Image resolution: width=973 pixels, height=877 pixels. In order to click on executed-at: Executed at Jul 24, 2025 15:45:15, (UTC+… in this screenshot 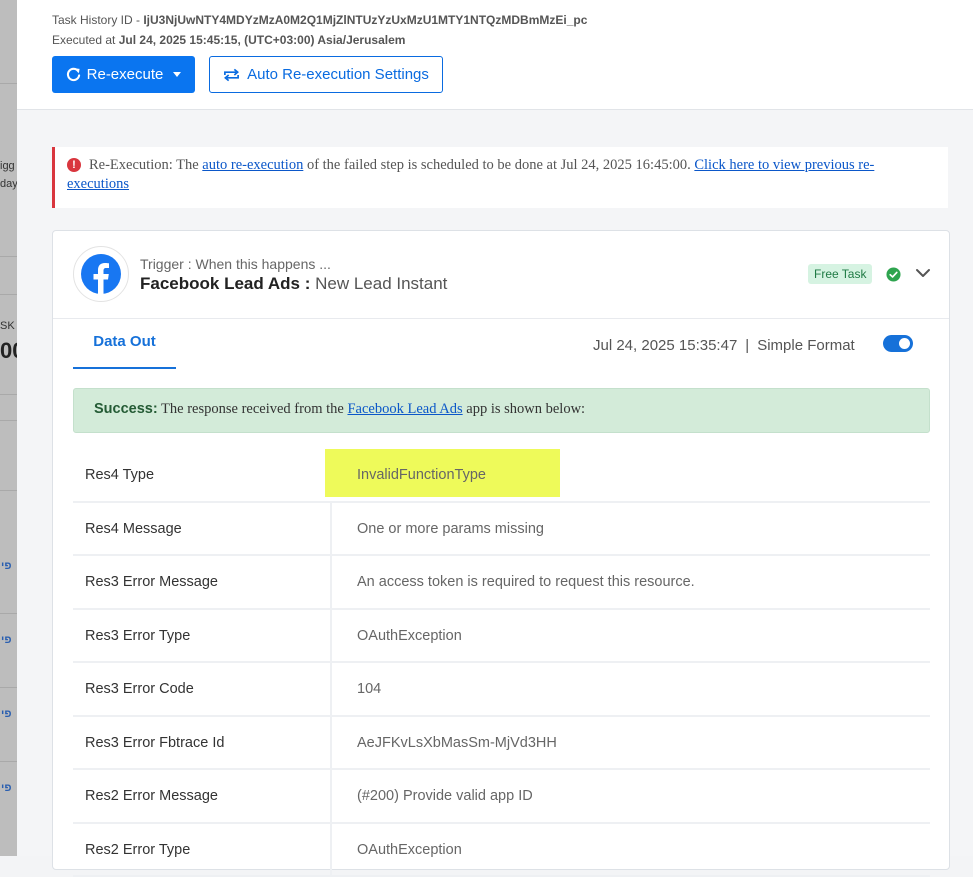, I will do `click(228, 40)`.